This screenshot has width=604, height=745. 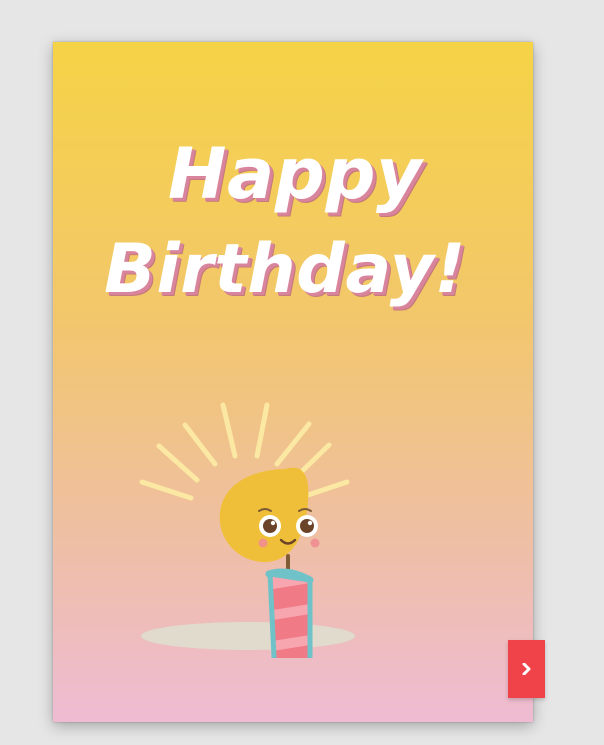 What do you see at coordinates (310, 523) in the screenshot?
I see `right-eye-shine` at bounding box center [310, 523].